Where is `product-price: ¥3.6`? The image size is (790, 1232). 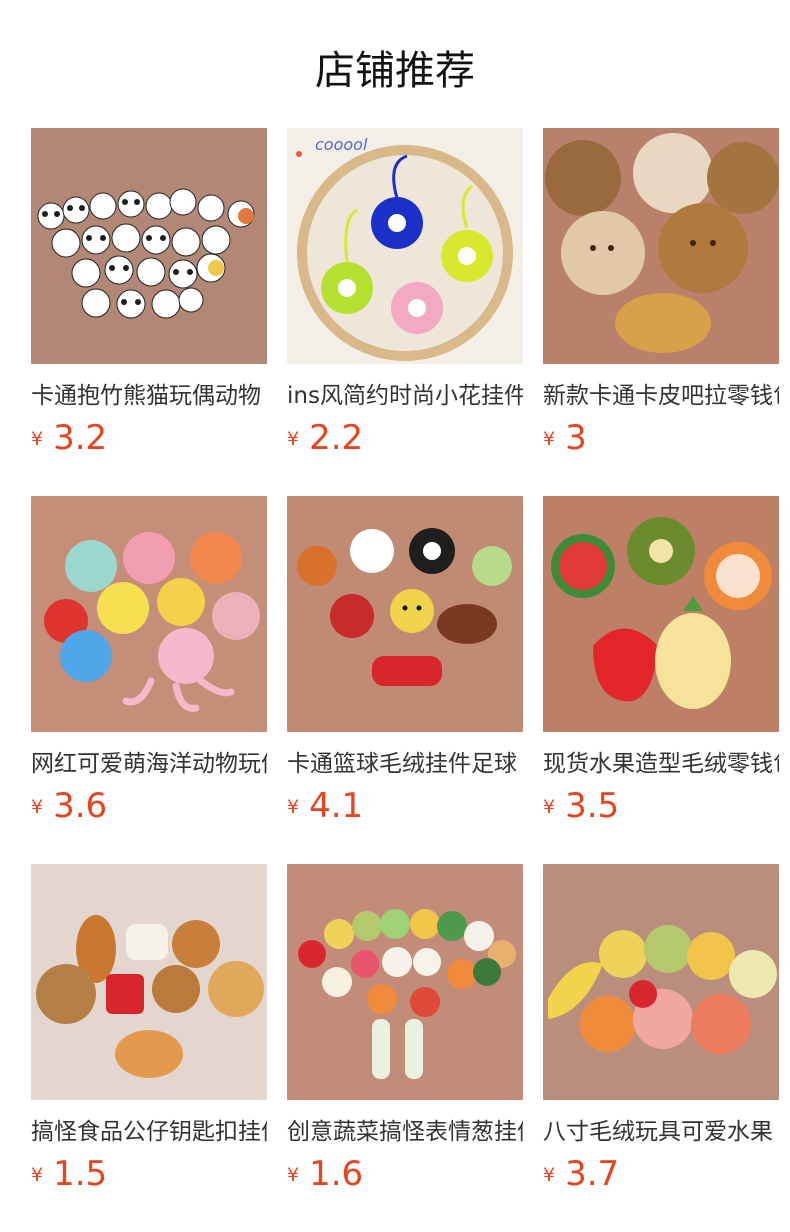 product-price: ¥3.6 is located at coordinates (69, 806).